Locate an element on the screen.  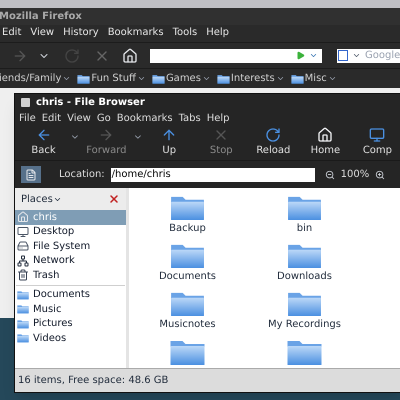
places-item: Network is located at coordinates (70, 261).